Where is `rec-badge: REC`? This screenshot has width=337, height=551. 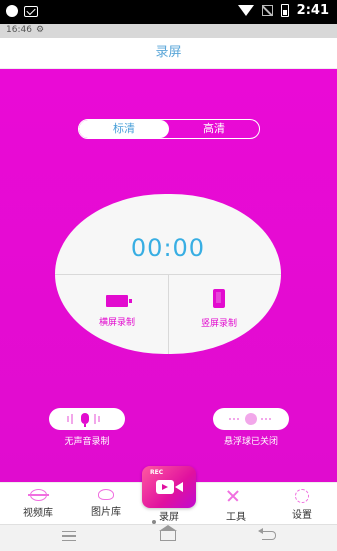 rec-badge: REC is located at coordinates (157, 472).